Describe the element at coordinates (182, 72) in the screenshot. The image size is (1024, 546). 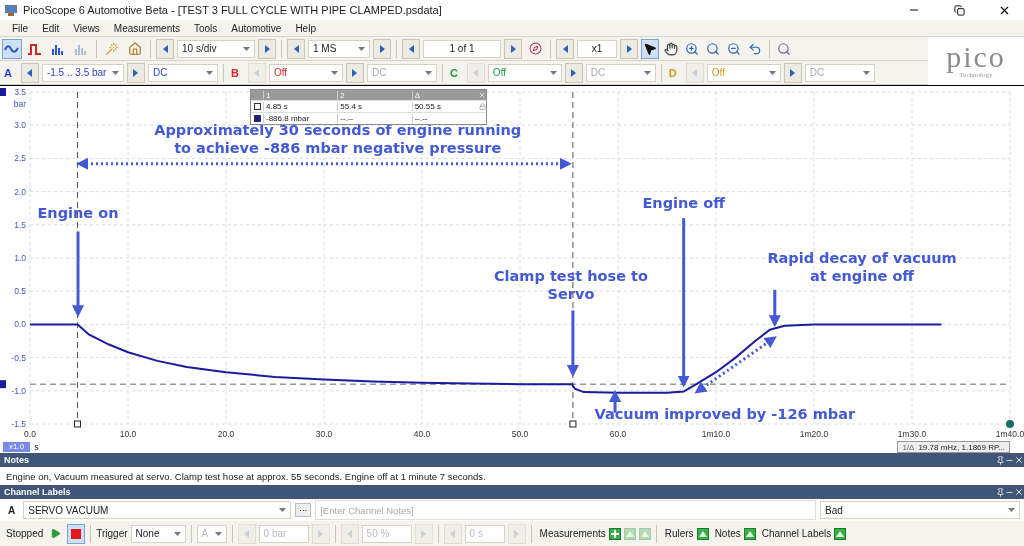
I see `coupling-dropdown: DC` at that location.